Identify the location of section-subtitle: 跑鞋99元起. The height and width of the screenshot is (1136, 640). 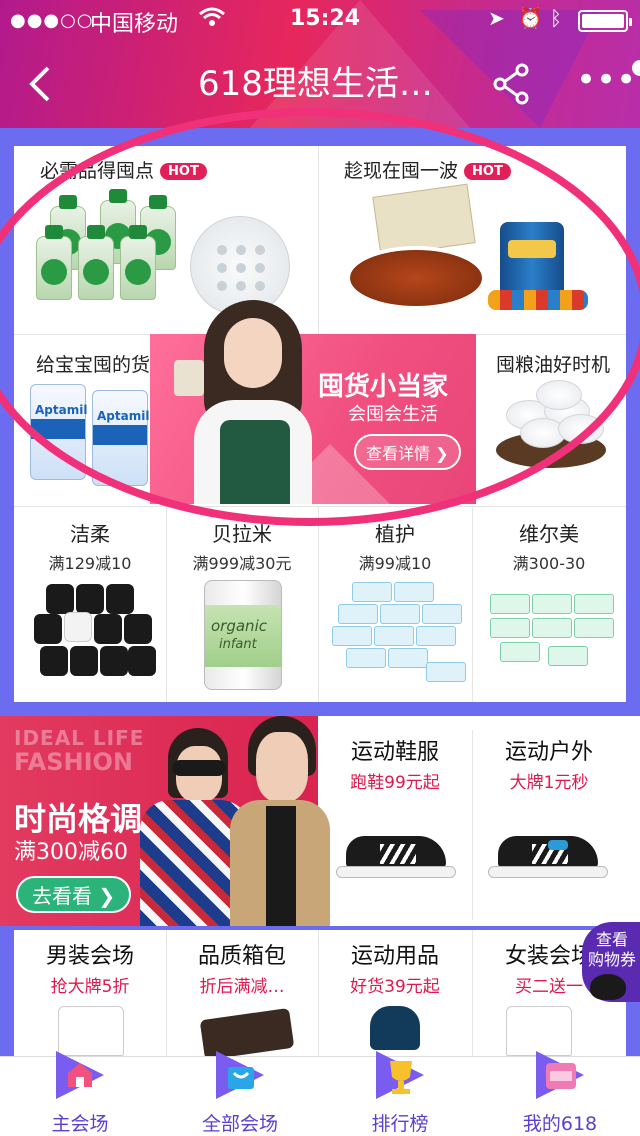
(395, 783).